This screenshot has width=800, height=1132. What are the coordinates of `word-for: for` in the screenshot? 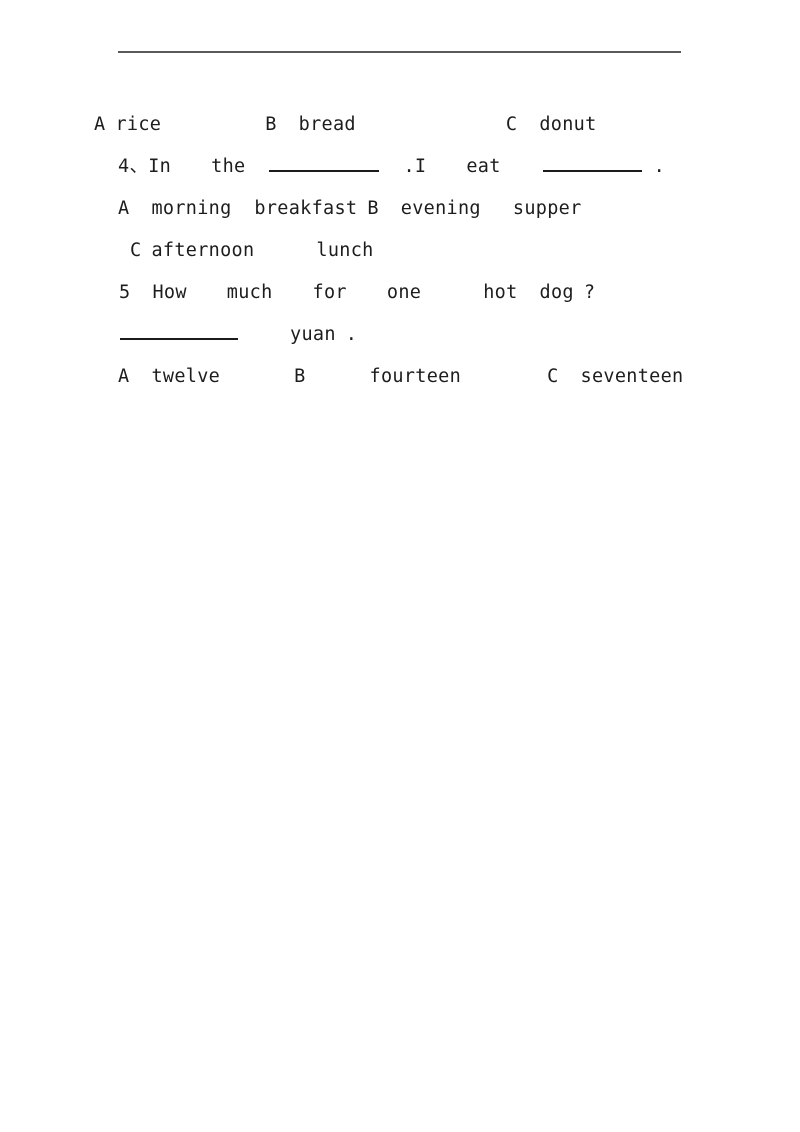 It's located at (329, 292).